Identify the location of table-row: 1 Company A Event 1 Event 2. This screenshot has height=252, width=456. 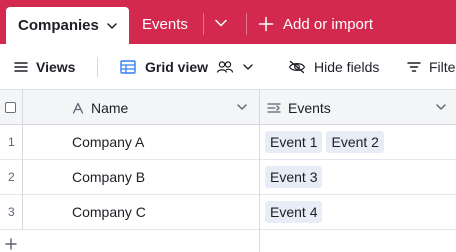
(228, 142).